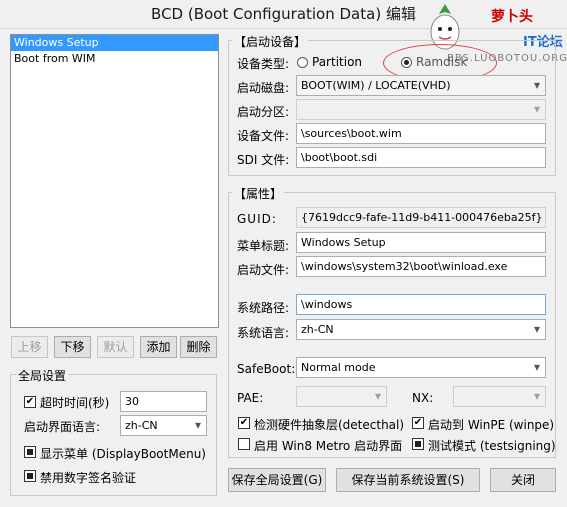 This screenshot has height=507, width=567. I want to click on close-button: 关闭, so click(523, 480).